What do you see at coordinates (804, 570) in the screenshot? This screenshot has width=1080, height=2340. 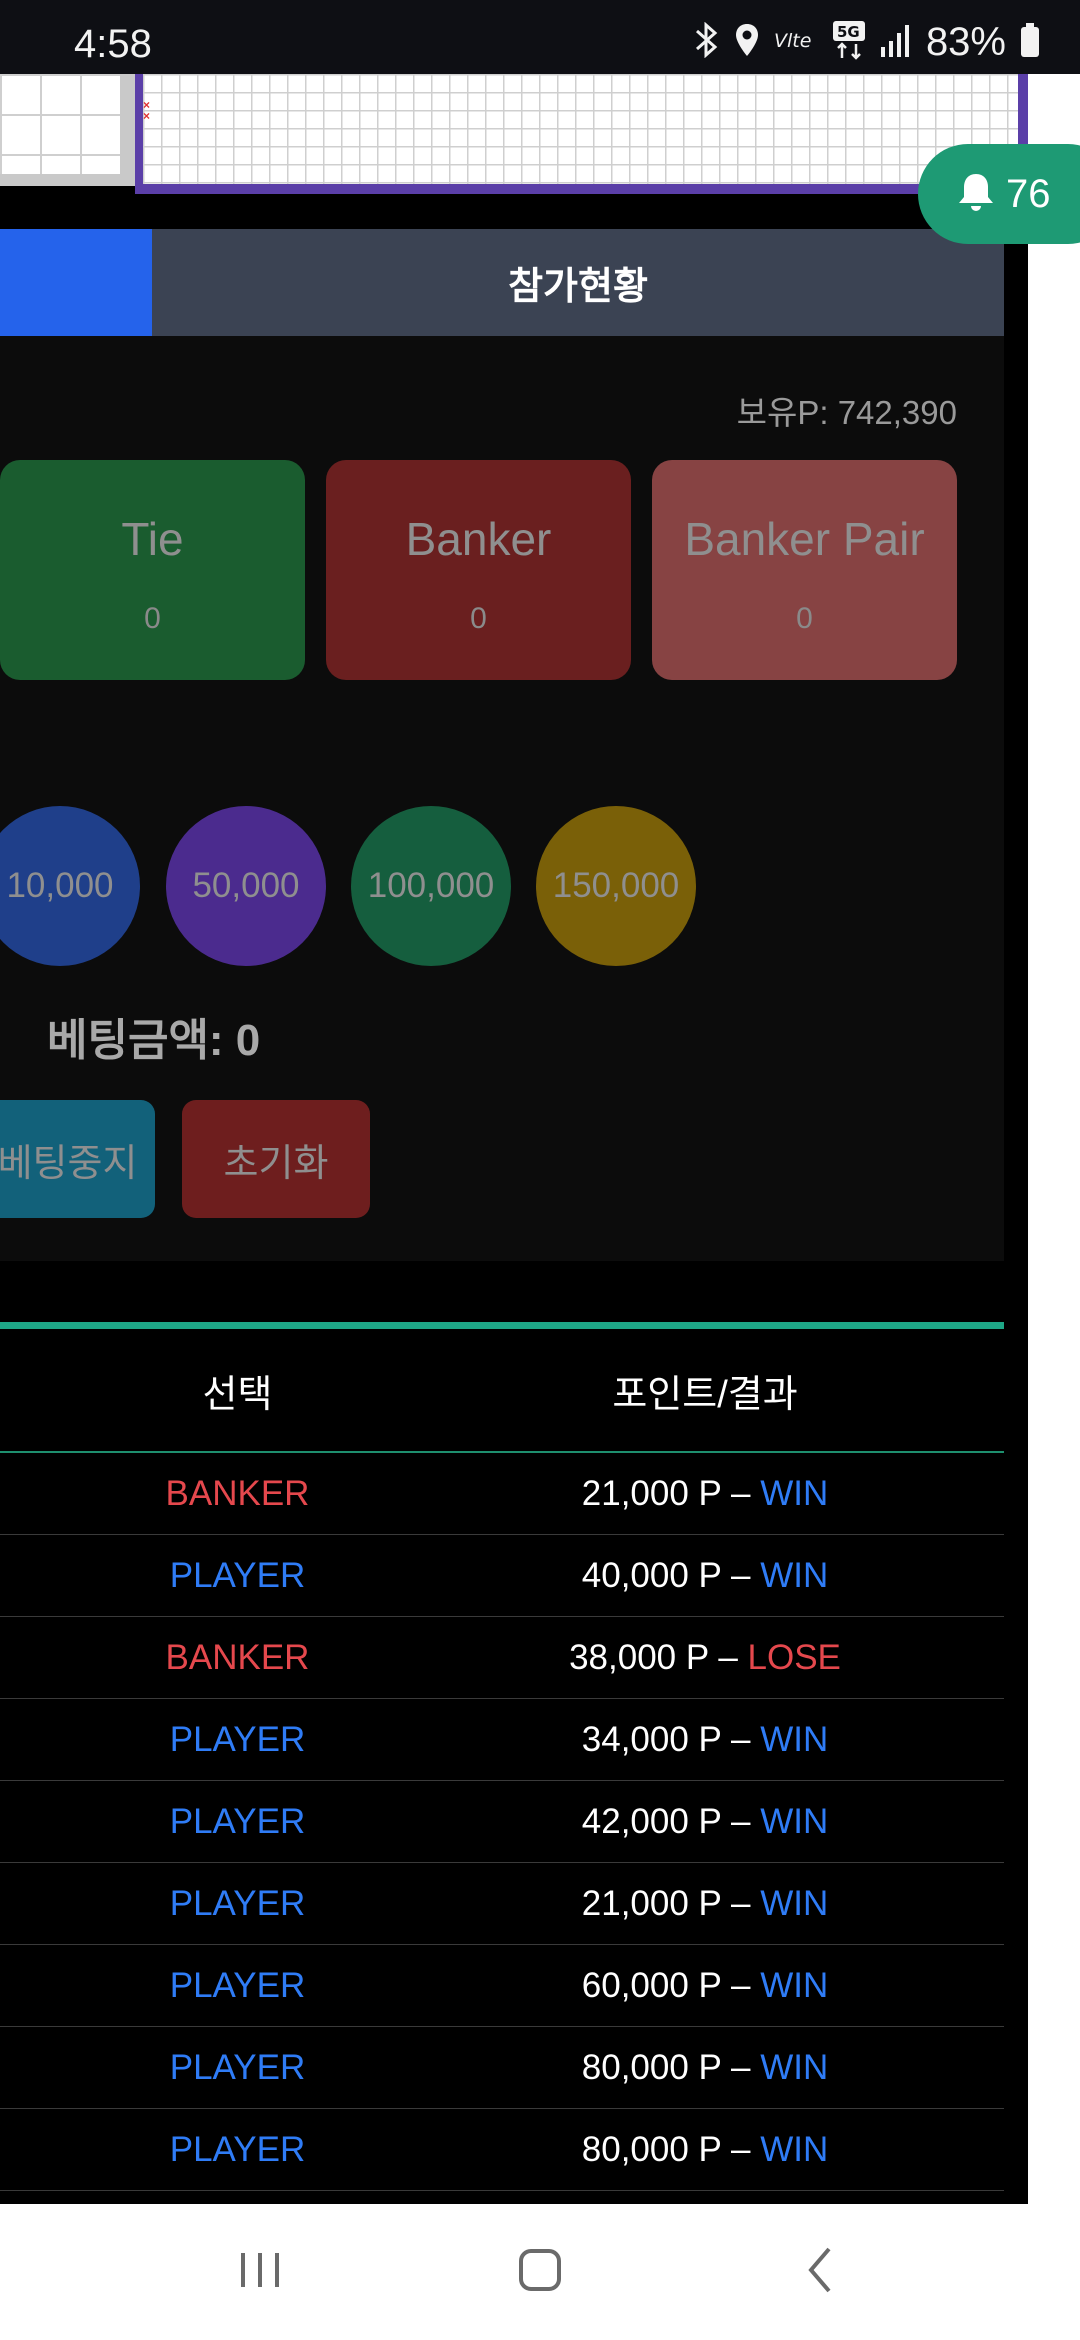 I see `bet-option-banker-pair: Banker Pair 0` at bounding box center [804, 570].